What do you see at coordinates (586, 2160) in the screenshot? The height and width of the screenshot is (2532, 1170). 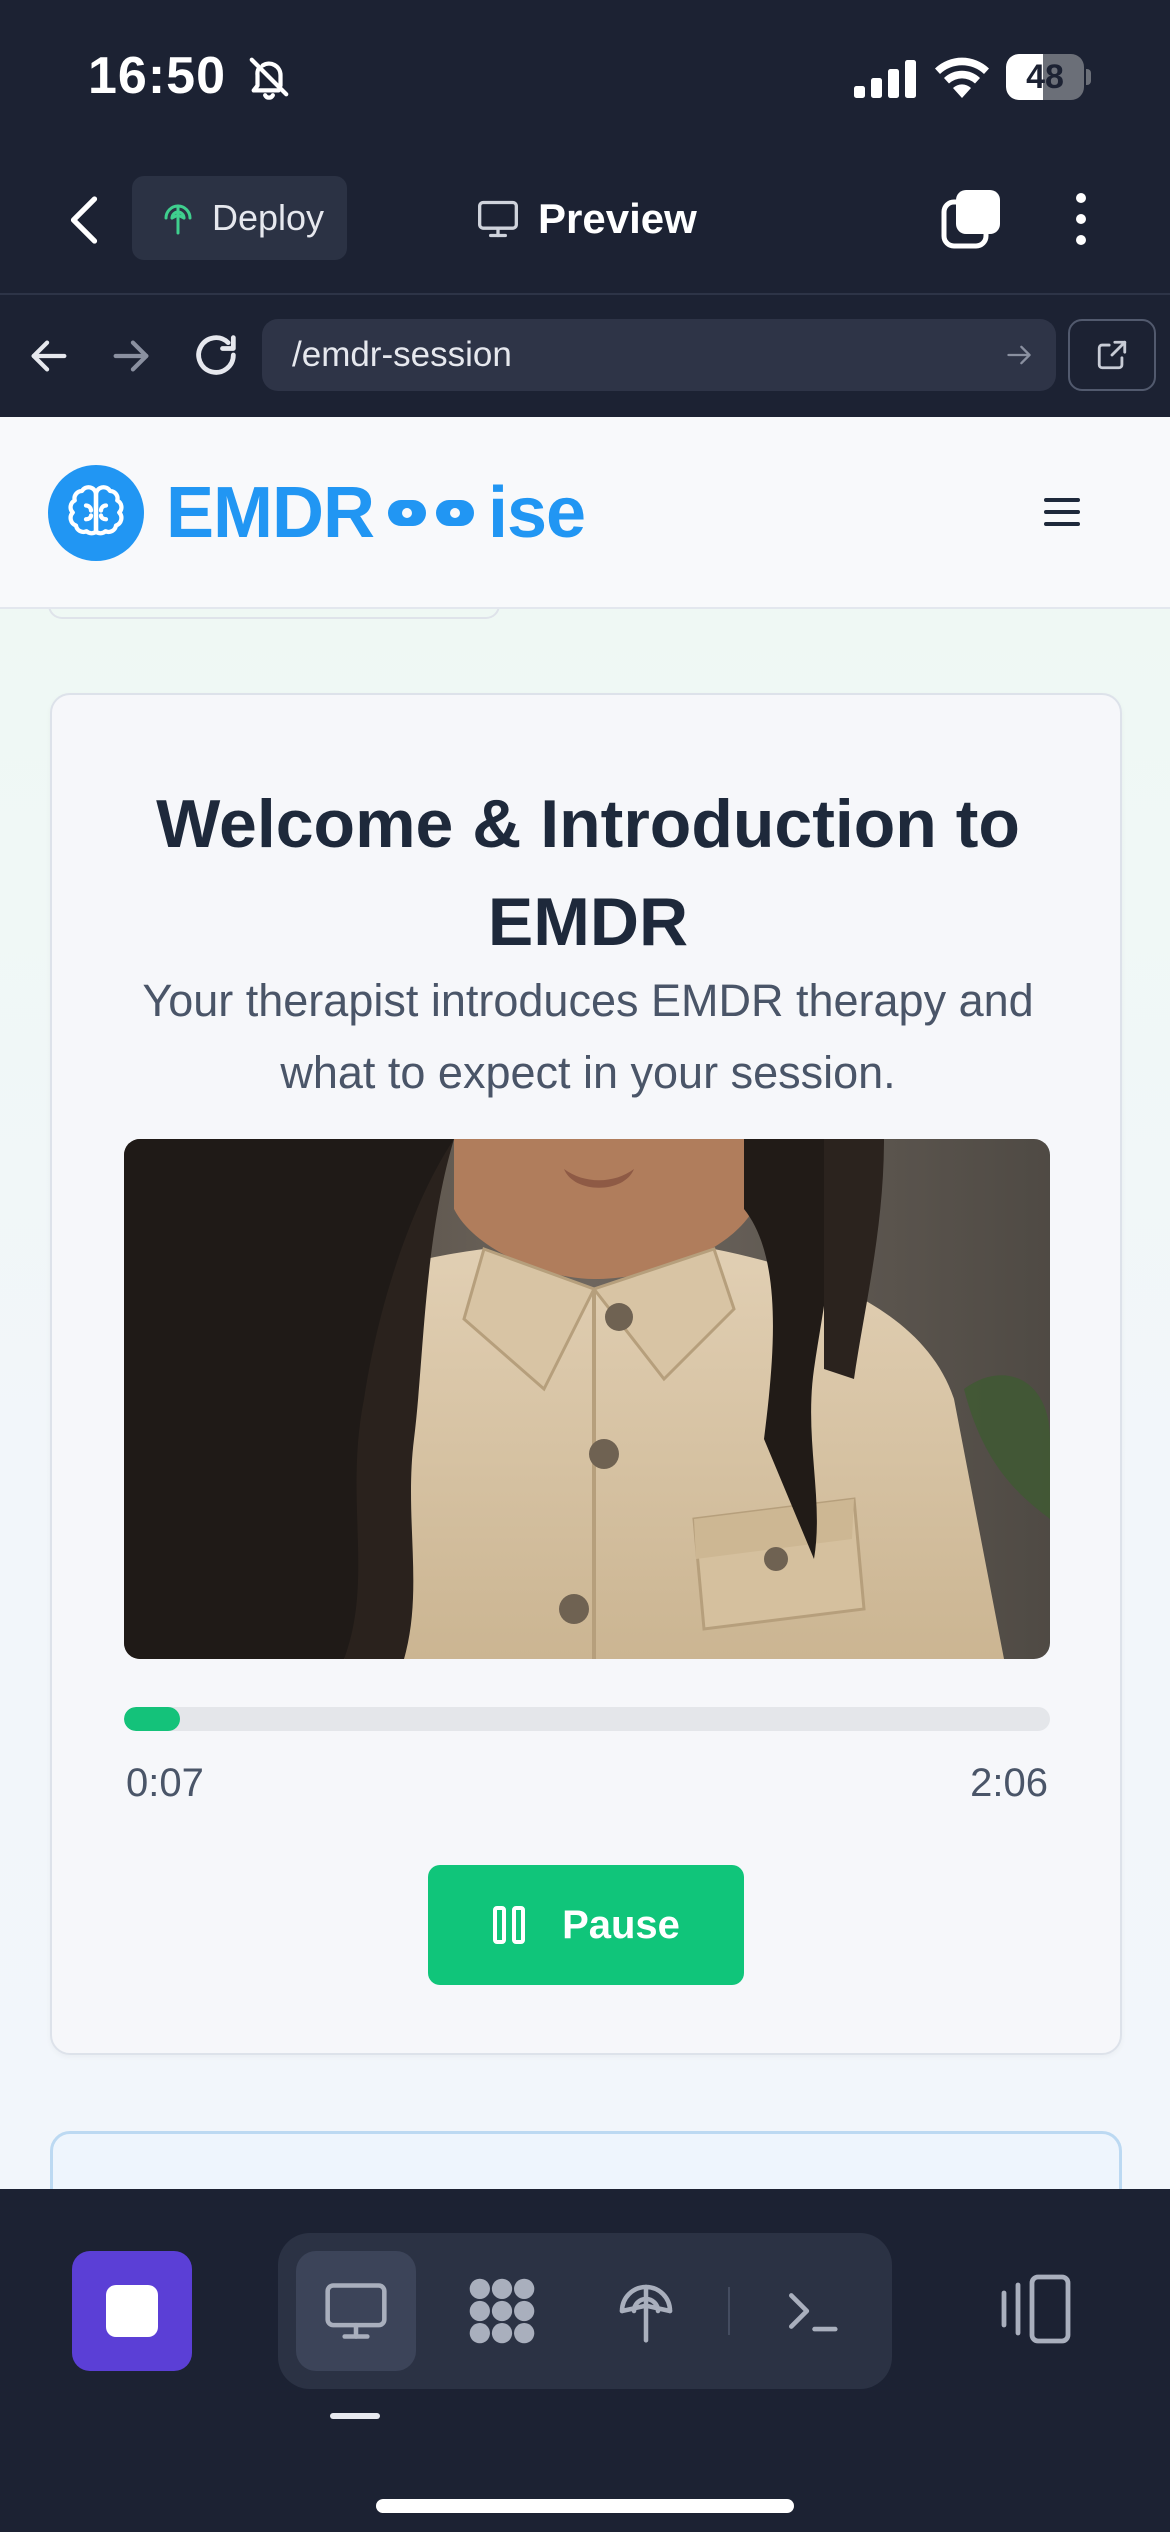 I see `next-card` at bounding box center [586, 2160].